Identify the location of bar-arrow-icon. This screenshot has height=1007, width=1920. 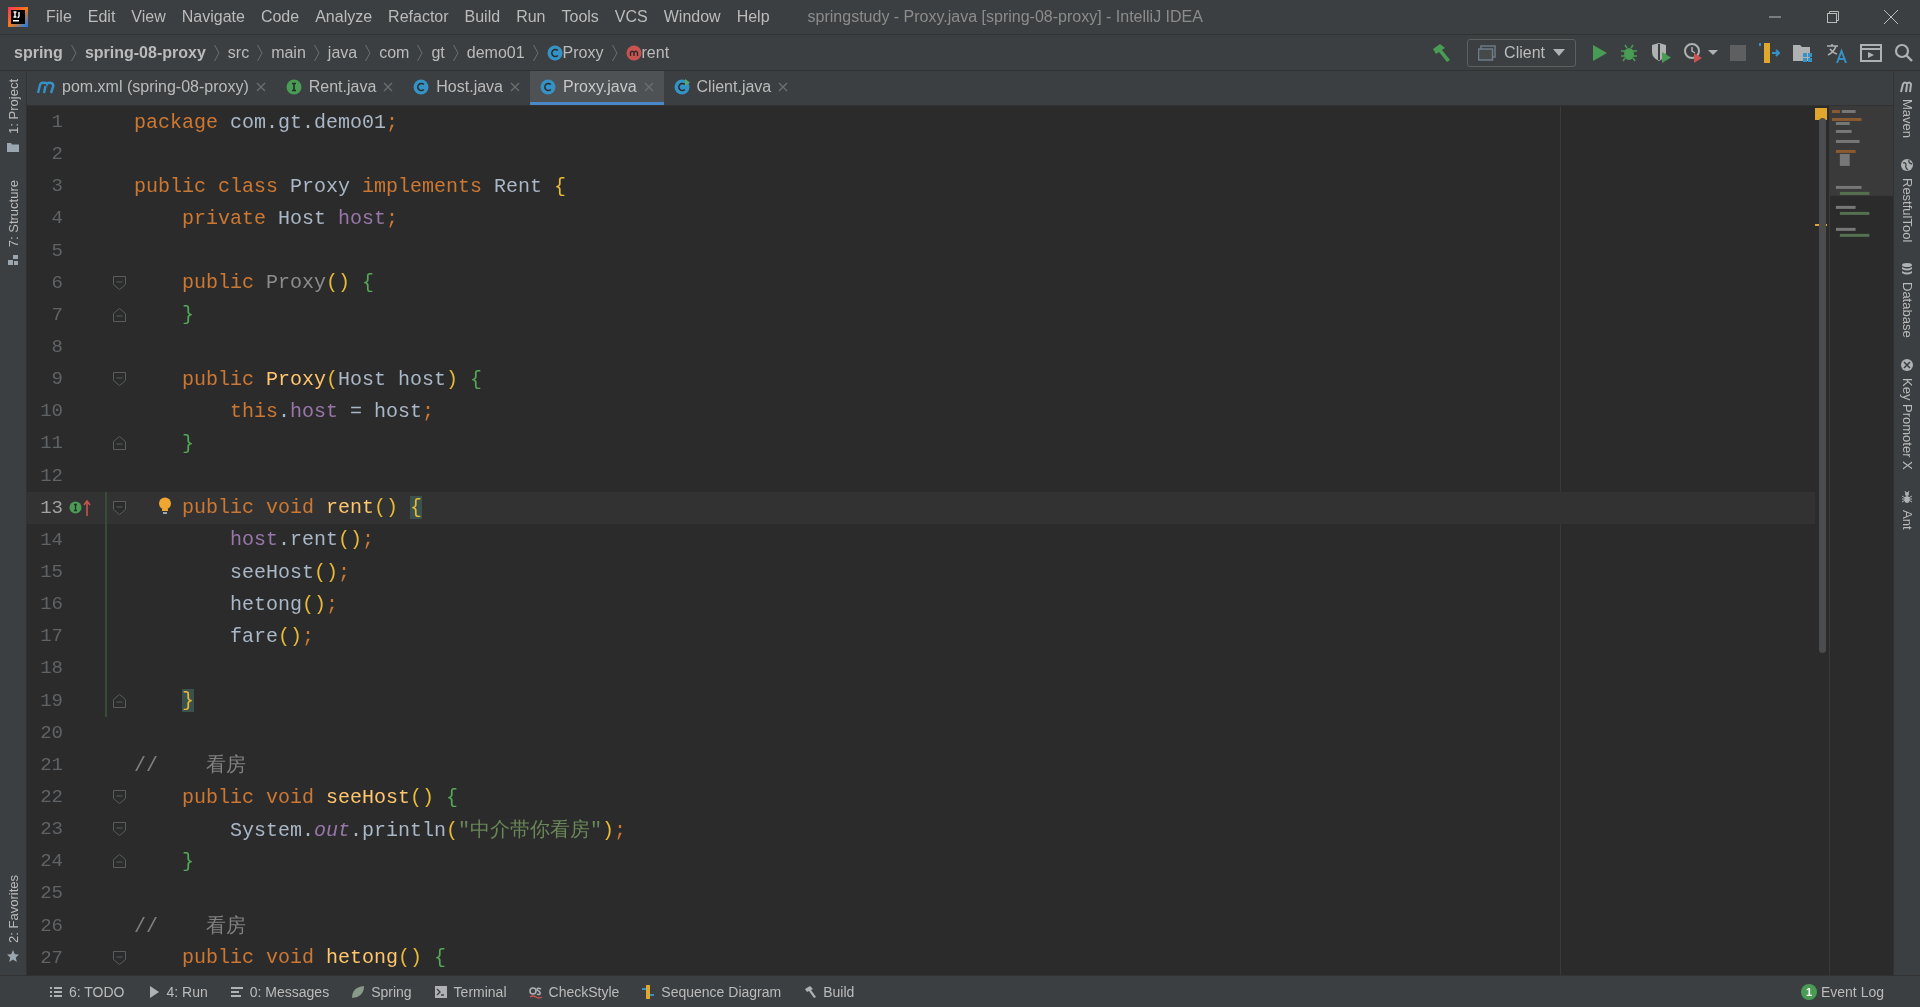
(1769, 52).